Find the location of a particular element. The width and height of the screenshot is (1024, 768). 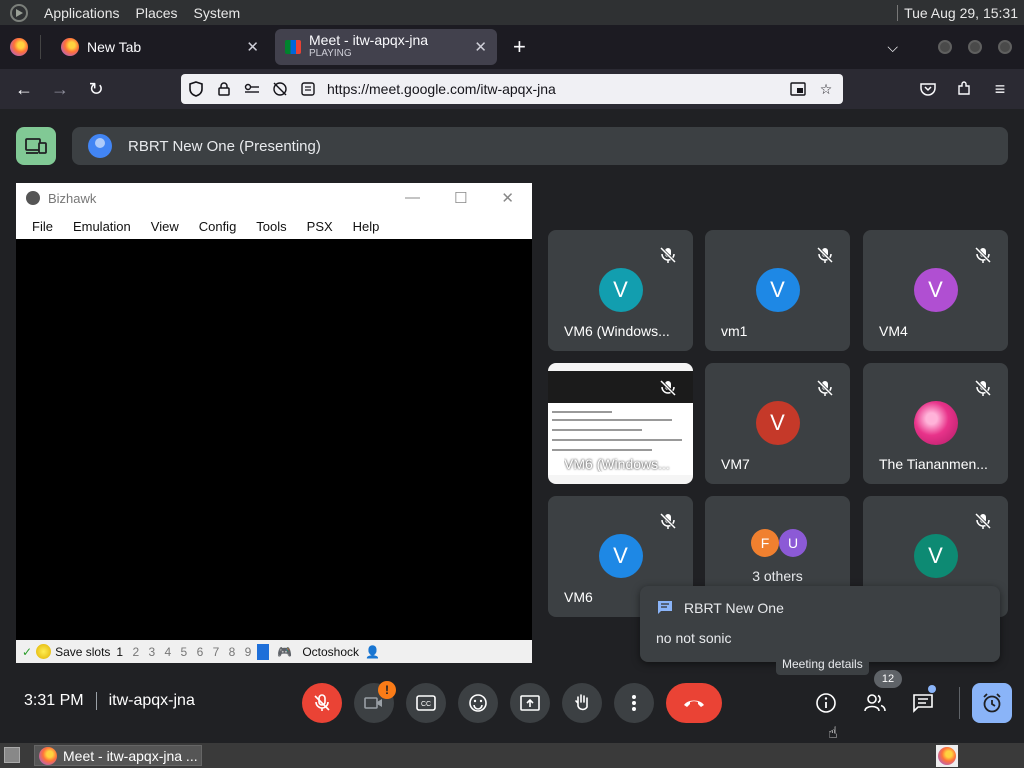

mic-off-icon is located at coordinates (322, 702).